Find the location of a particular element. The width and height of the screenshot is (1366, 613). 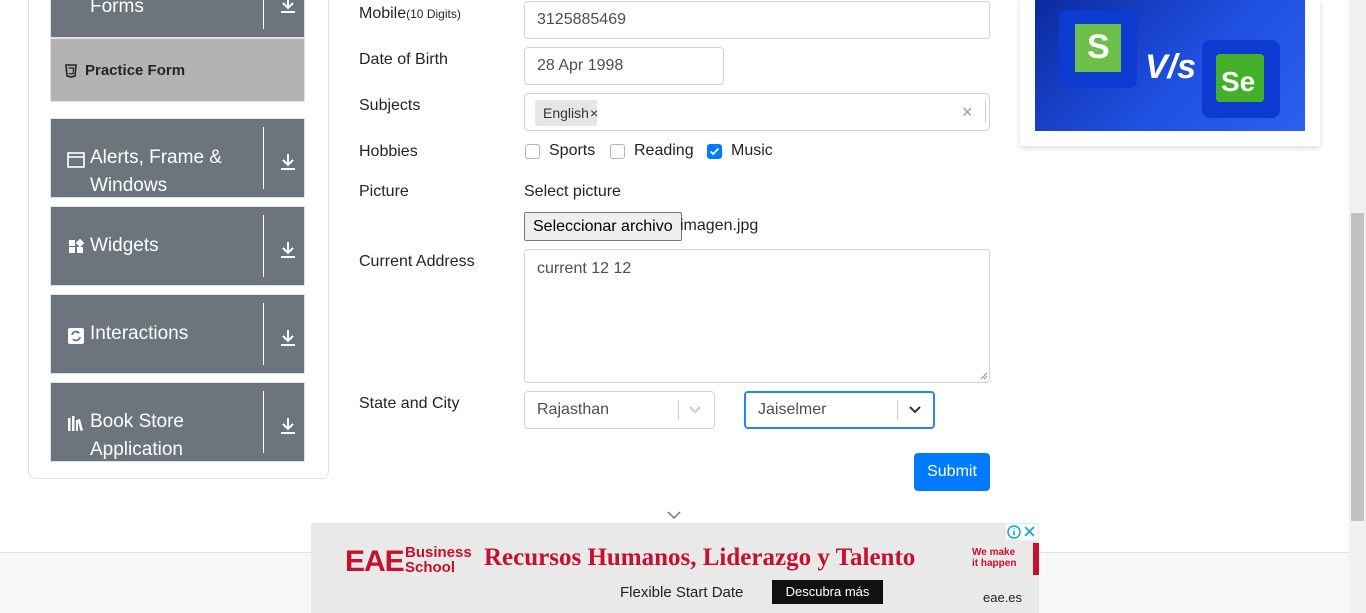

check-icon is located at coordinates (714, 151).